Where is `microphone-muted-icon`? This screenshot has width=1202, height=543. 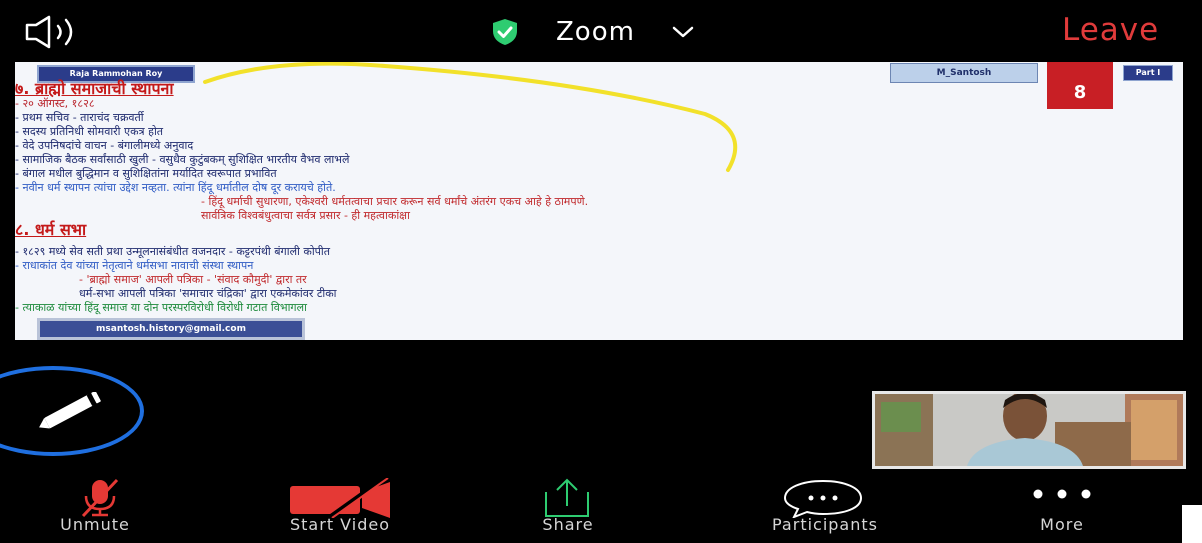 microphone-muted-icon is located at coordinates (100, 498).